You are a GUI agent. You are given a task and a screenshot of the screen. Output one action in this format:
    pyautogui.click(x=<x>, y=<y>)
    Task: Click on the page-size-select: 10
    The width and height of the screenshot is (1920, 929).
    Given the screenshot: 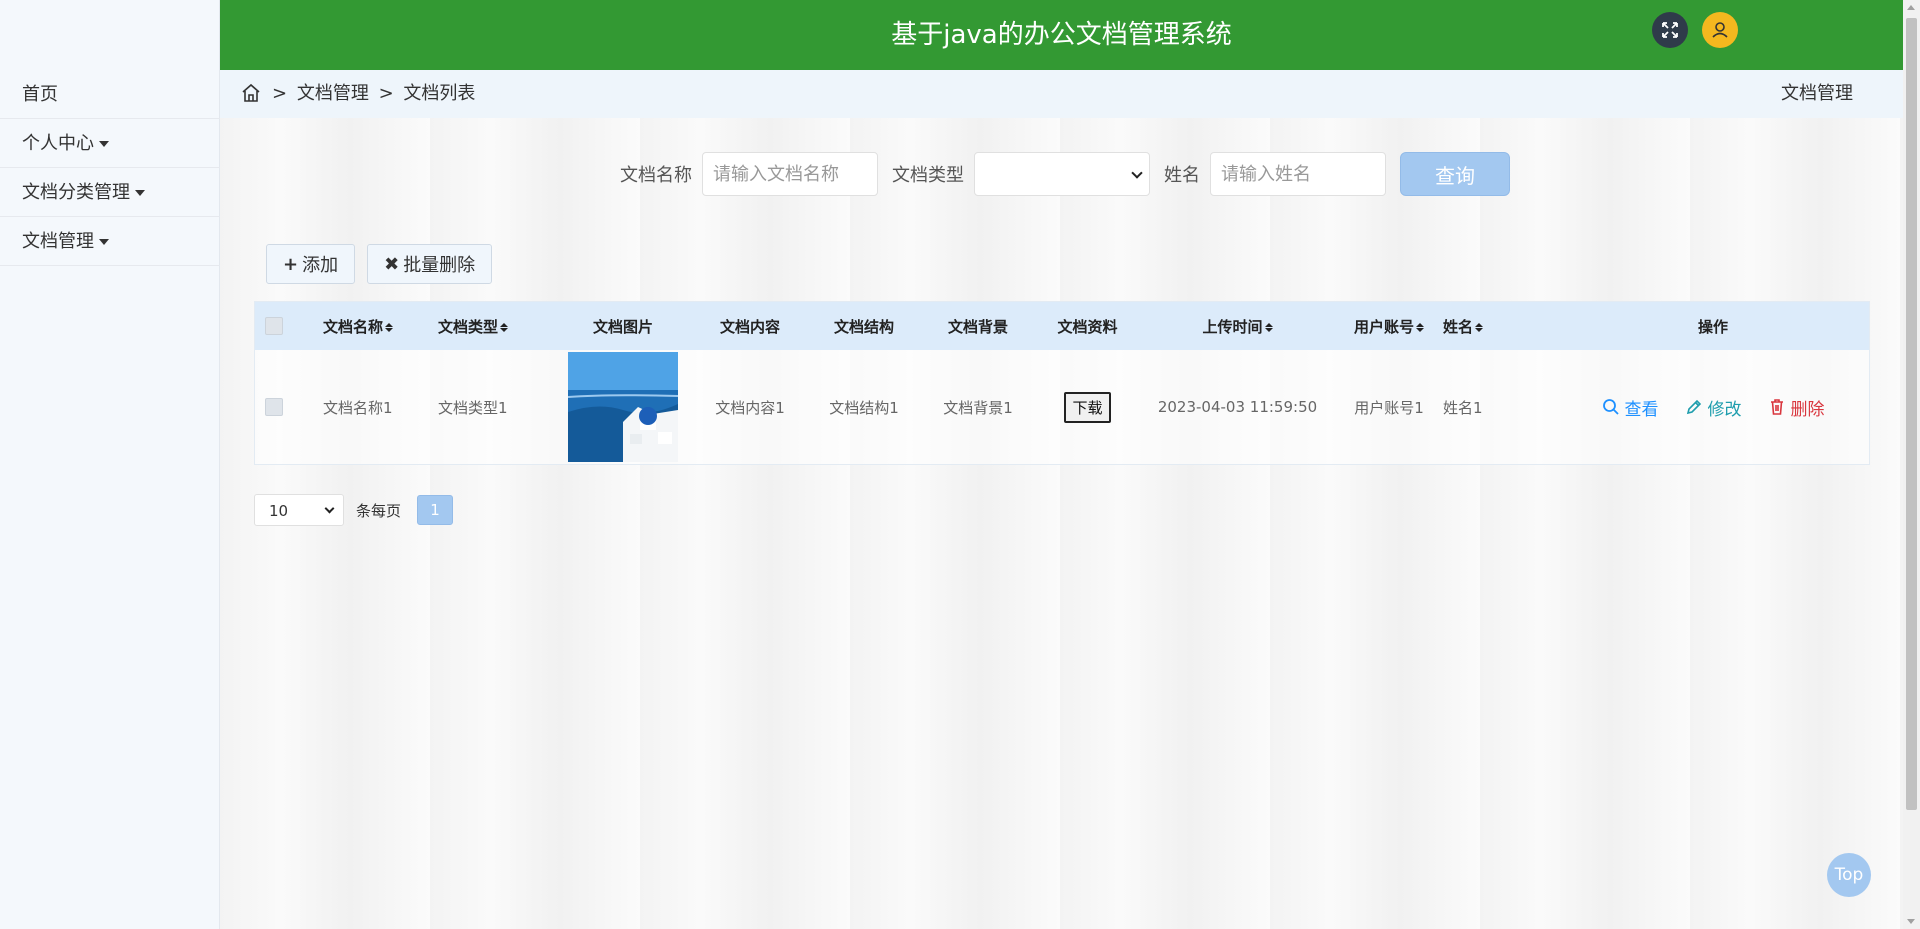 What is the action you would take?
    pyautogui.click(x=299, y=510)
    